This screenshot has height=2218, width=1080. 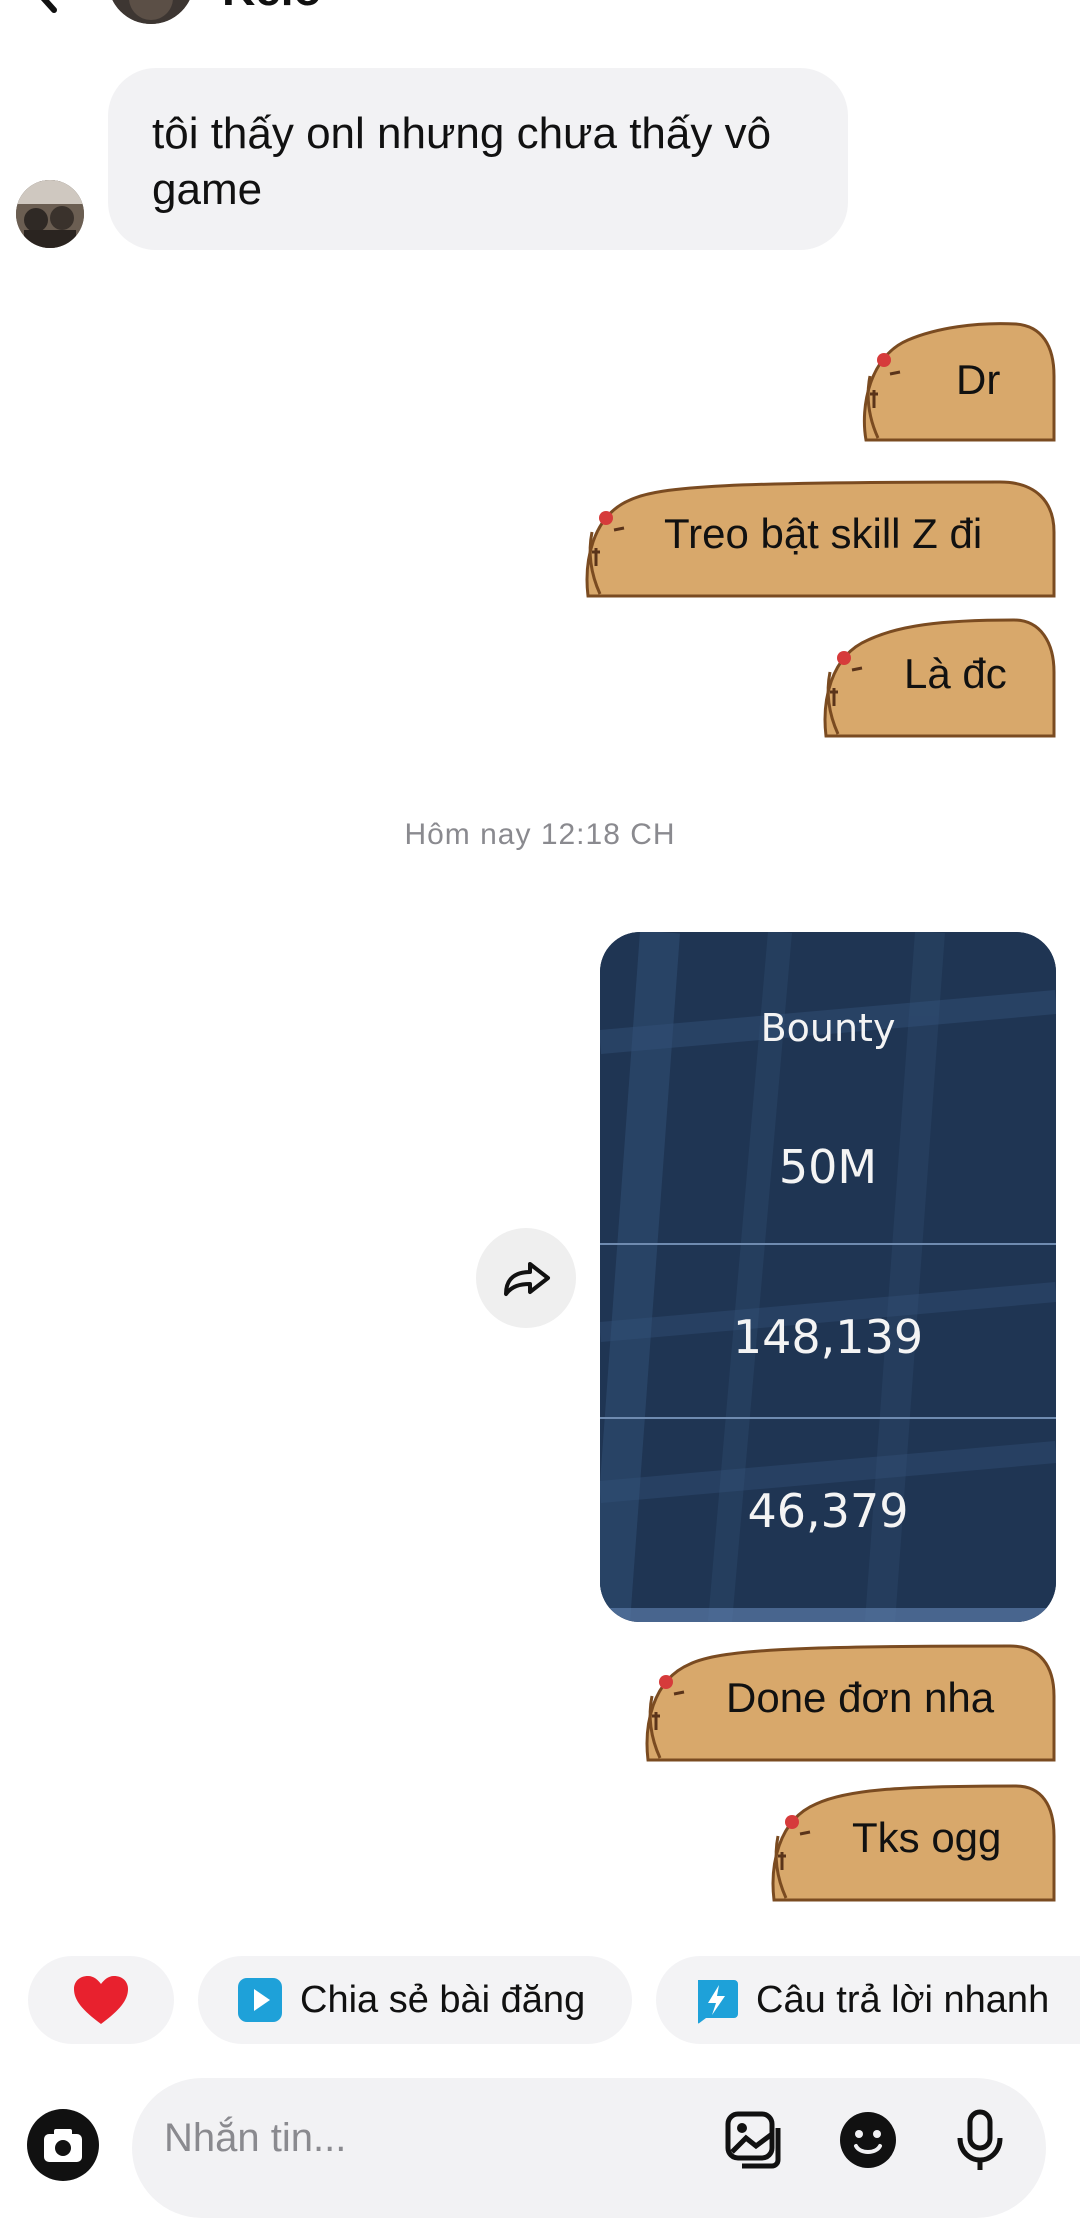 What do you see at coordinates (828, 1511) in the screenshot?
I see `image-value: 46,379` at bounding box center [828, 1511].